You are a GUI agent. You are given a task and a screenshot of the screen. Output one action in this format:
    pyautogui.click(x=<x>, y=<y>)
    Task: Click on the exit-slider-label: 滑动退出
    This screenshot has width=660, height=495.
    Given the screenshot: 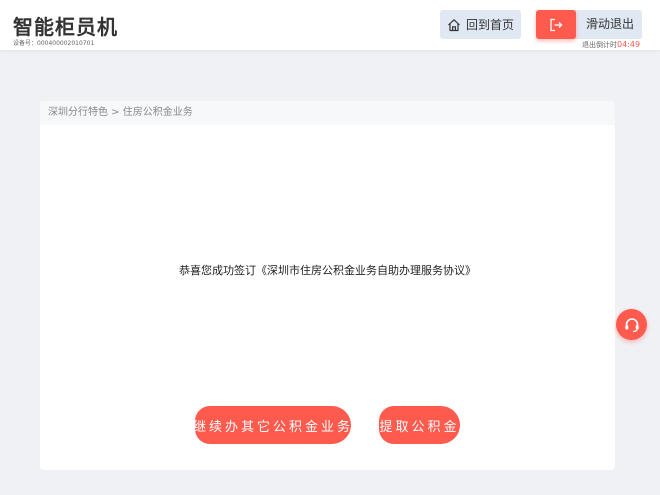 What is the action you would take?
    pyautogui.click(x=610, y=24)
    